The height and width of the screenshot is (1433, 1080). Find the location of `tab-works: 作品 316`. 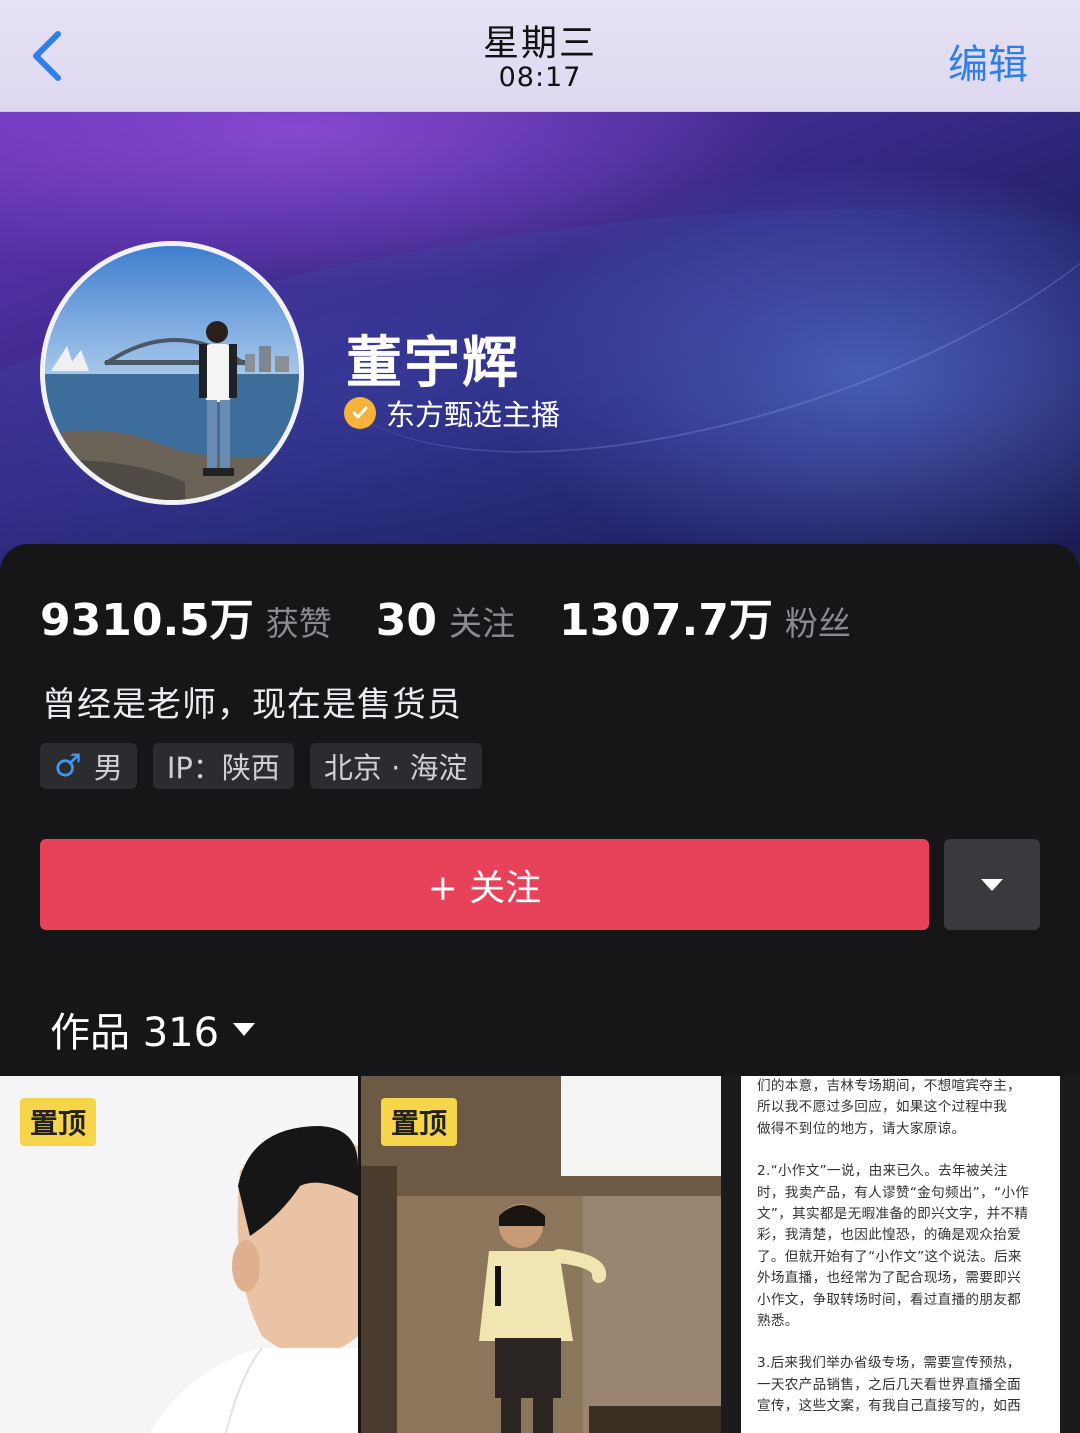

tab-works: 作品 316 is located at coordinates (153, 1029).